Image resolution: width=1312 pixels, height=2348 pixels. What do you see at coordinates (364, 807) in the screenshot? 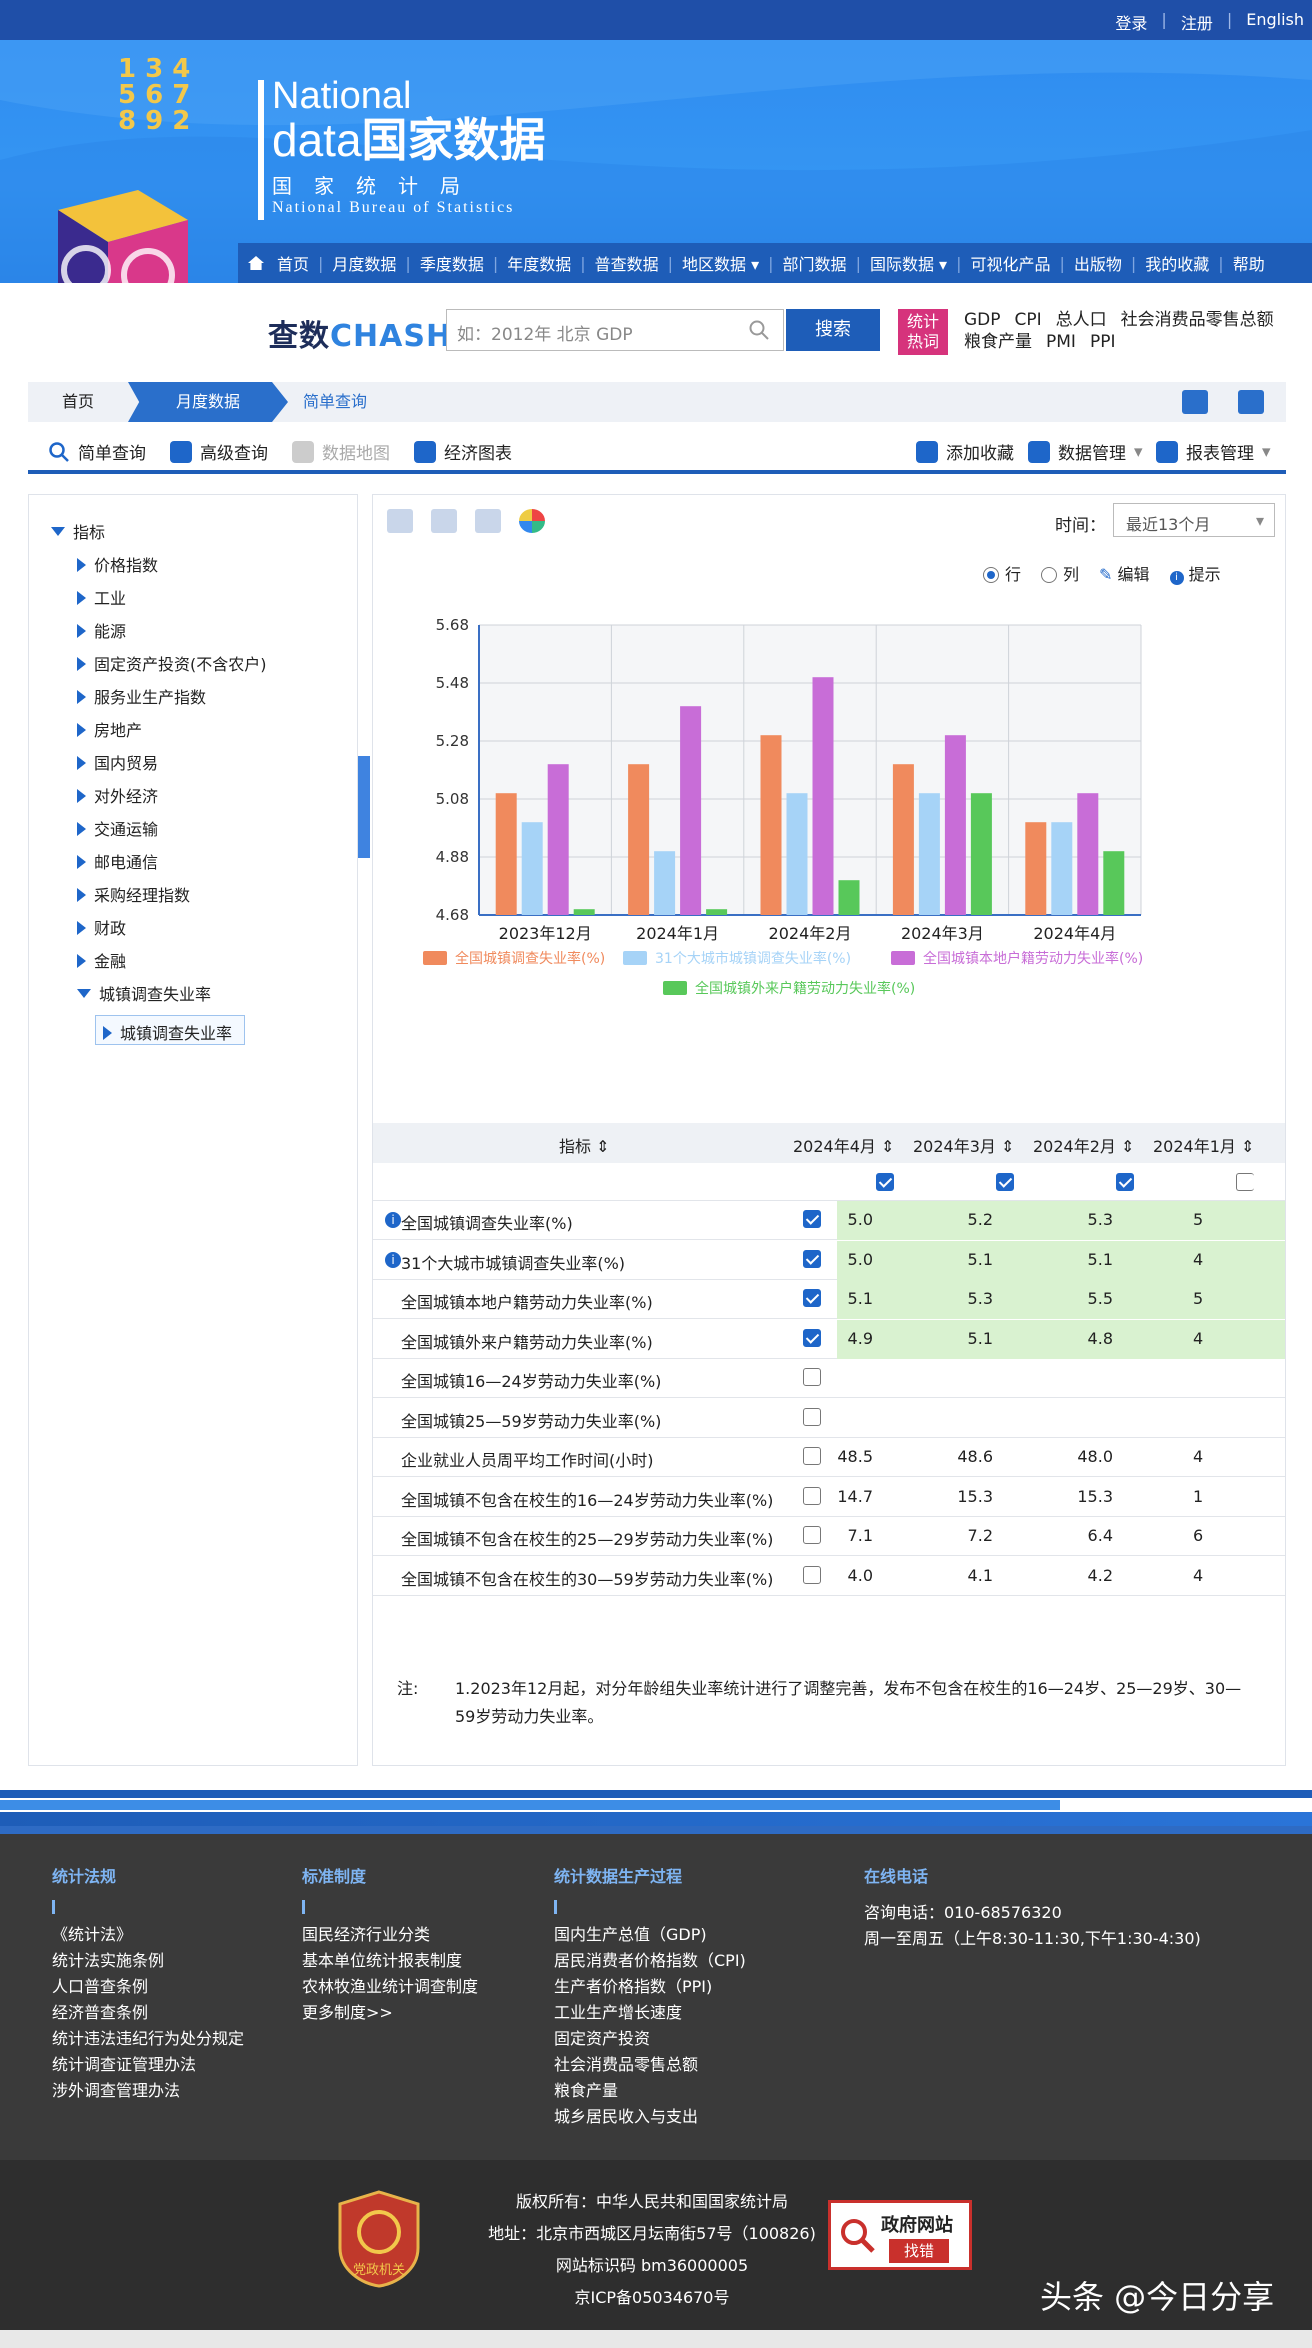
I see `panel-splitter` at bounding box center [364, 807].